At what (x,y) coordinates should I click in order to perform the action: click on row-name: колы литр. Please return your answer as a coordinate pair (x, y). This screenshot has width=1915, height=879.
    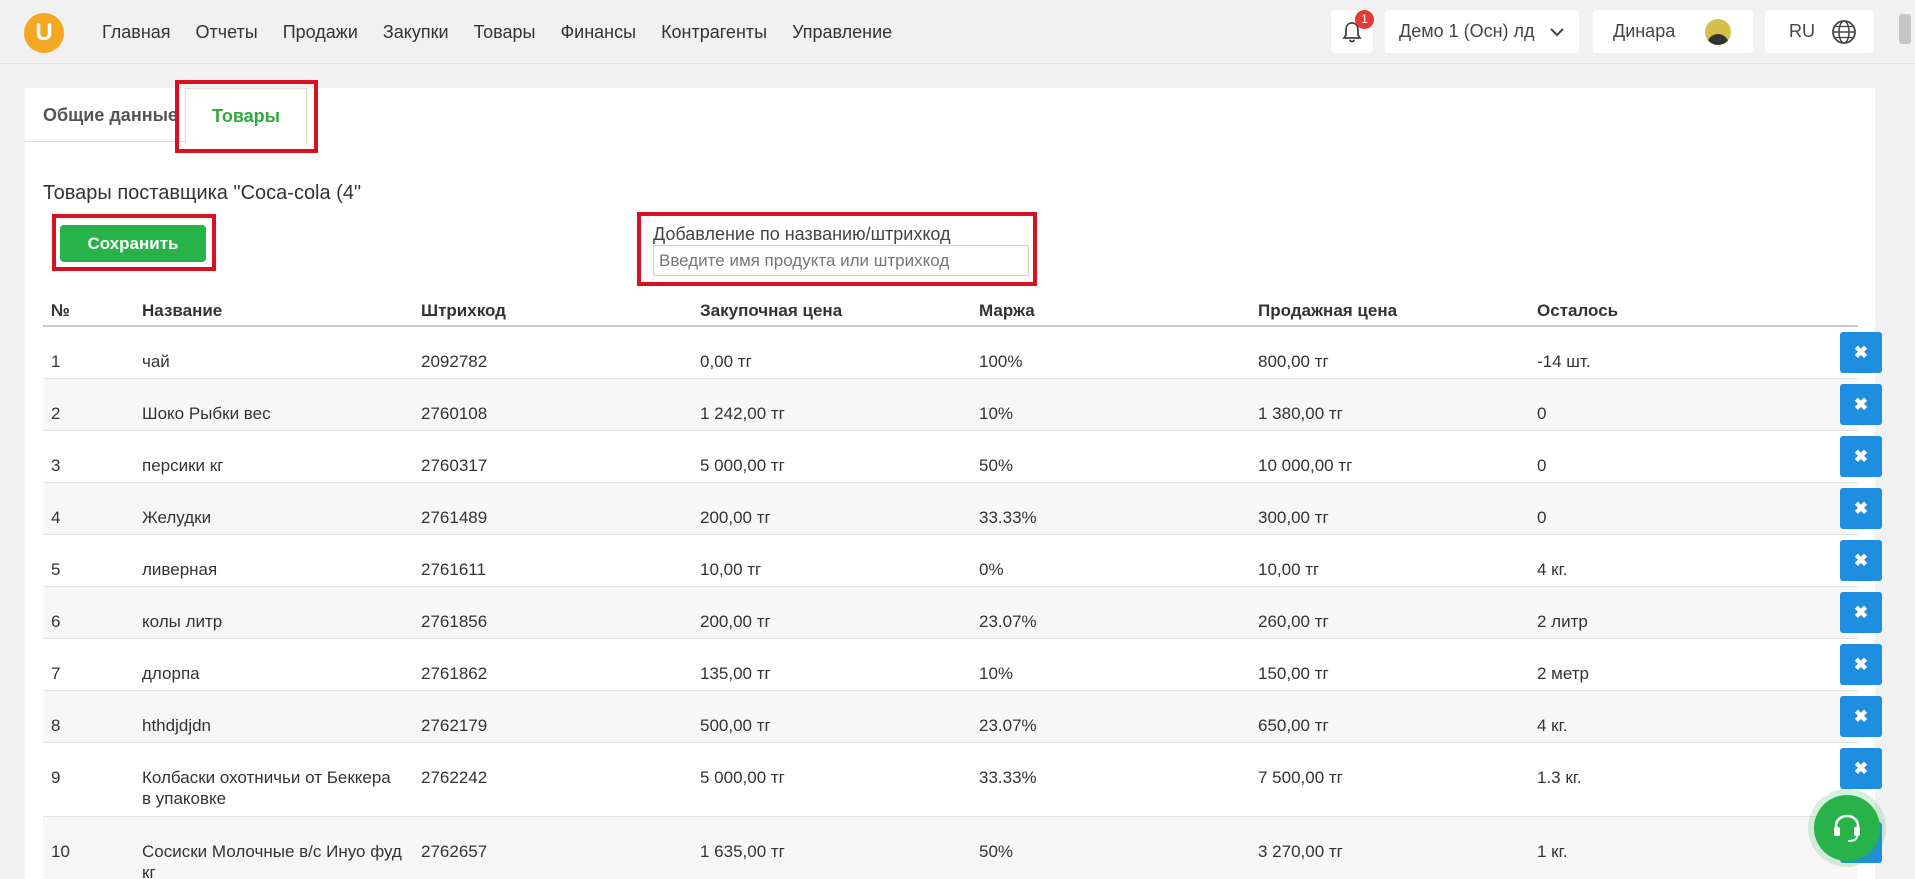
    Looking at the image, I should click on (182, 621).